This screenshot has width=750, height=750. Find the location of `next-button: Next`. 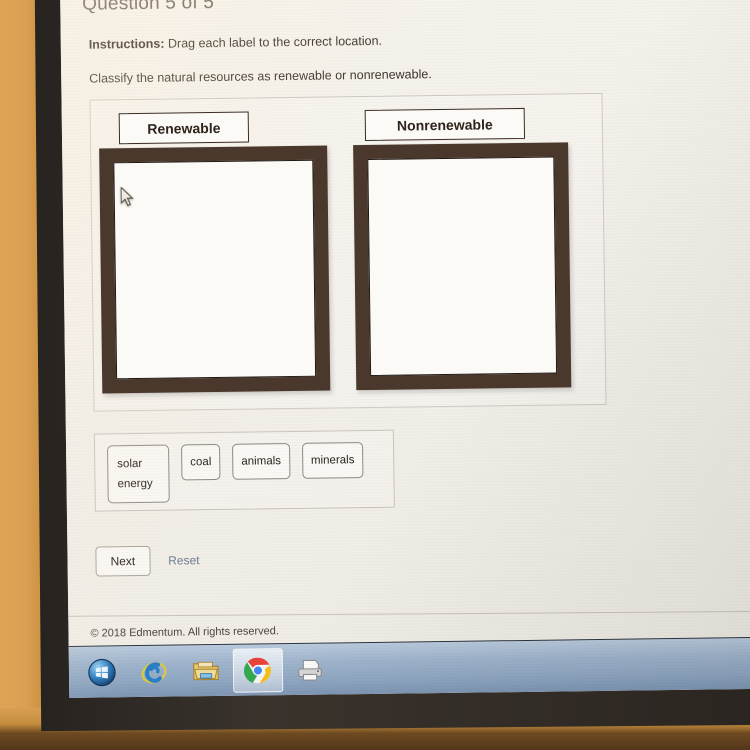

next-button: Next is located at coordinates (123, 561).